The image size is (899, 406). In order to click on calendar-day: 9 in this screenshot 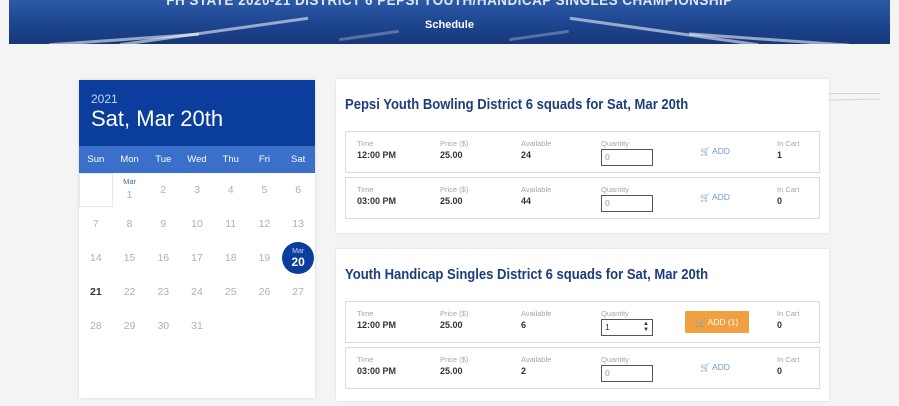, I will do `click(163, 224)`.